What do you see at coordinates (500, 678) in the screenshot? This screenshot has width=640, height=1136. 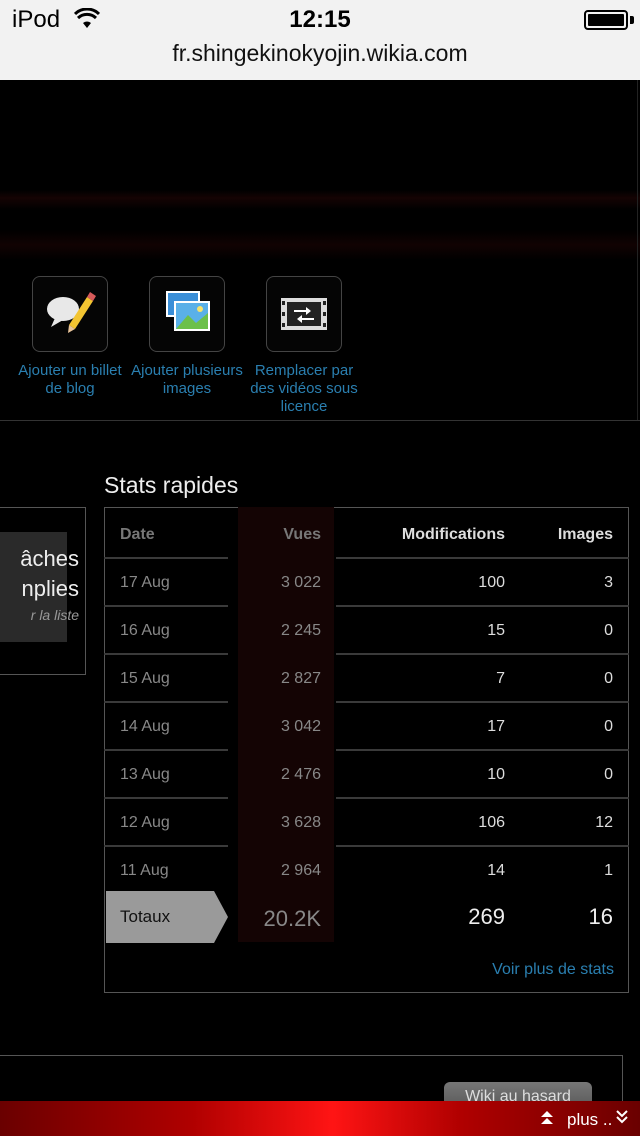 I see `cell-modifications: 7` at bounding box center [500, 678].